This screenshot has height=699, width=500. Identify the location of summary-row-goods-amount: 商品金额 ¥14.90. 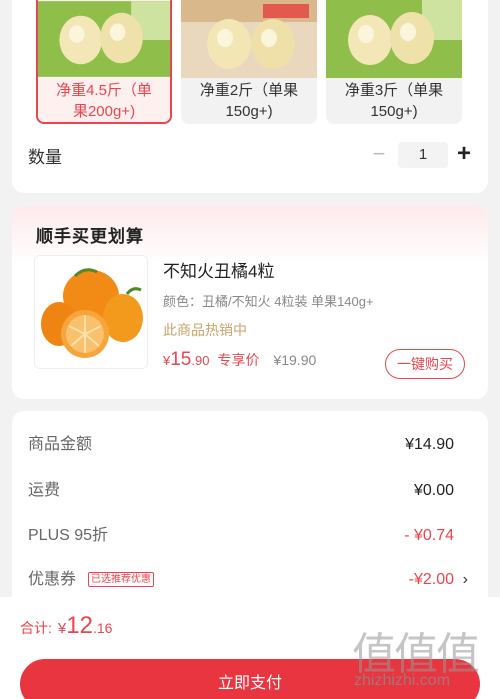
(248, 445).